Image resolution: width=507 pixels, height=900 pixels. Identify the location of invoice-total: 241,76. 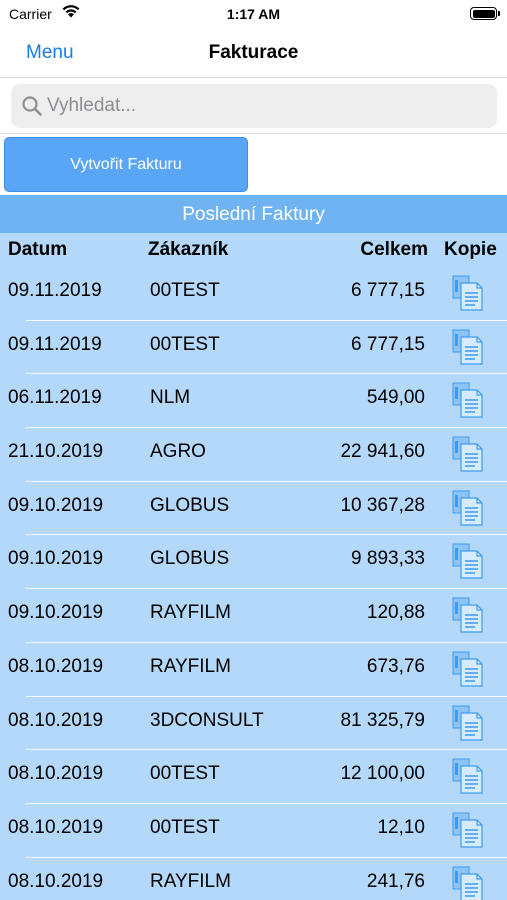
(395, 881).